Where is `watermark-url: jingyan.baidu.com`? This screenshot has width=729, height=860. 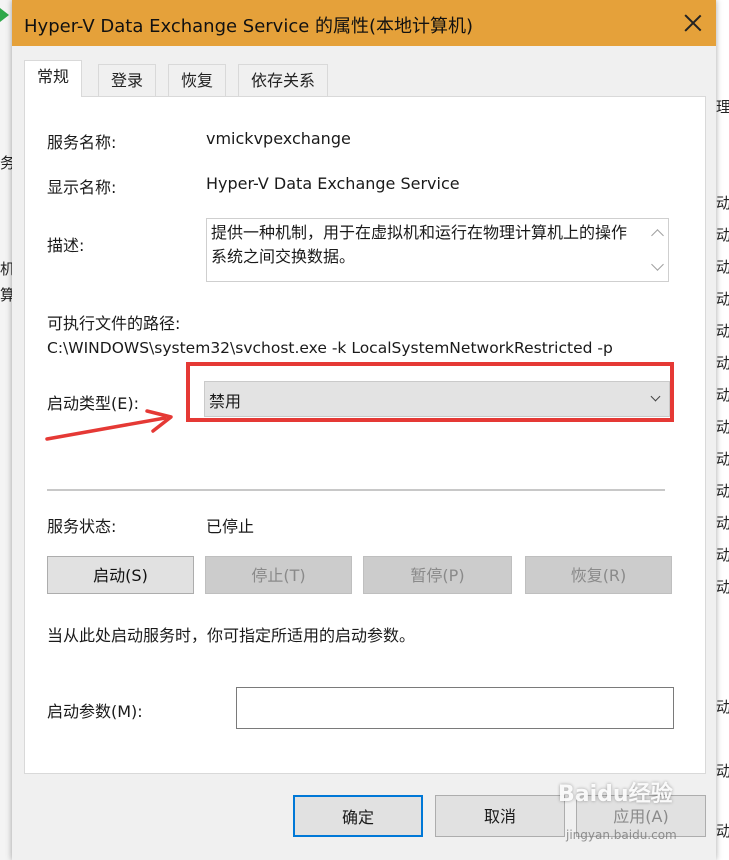 watermark-url: jingyan.baidu.com is located at coordinates (621, 835).